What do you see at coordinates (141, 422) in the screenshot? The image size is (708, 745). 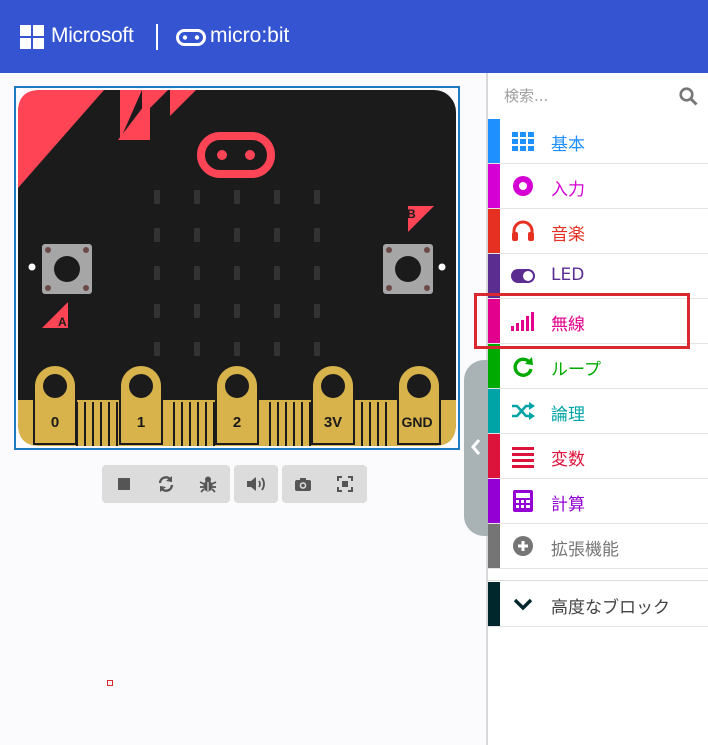 I see `pin-label-1: 1` at bounding box center [141, 422].